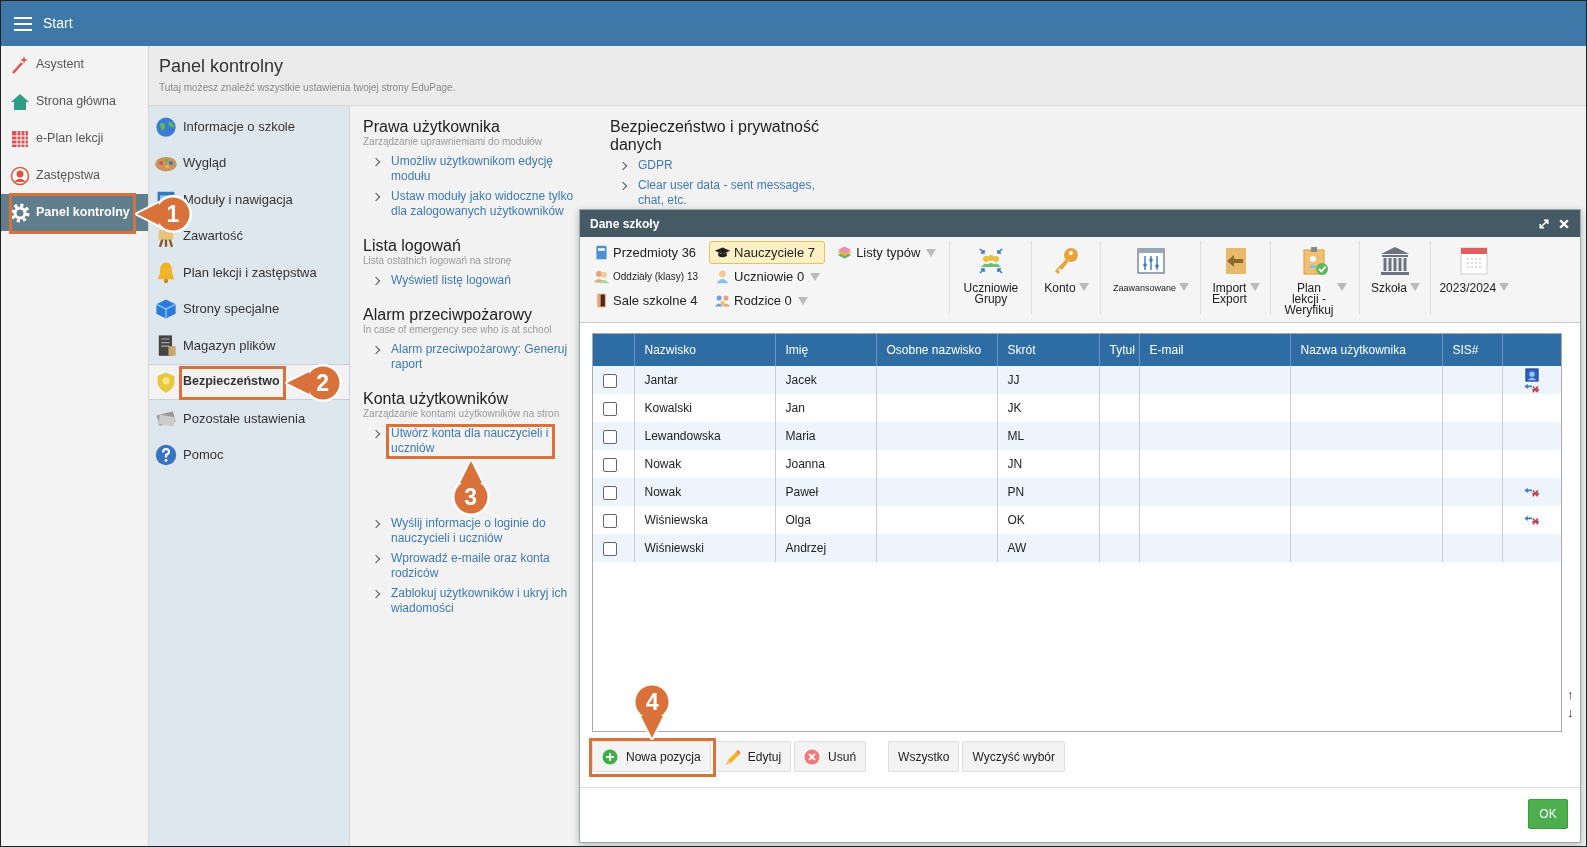 The height and width of the screenshot is (847, 1587). I want to click on table-cell: Jacek, so click(825, 380).